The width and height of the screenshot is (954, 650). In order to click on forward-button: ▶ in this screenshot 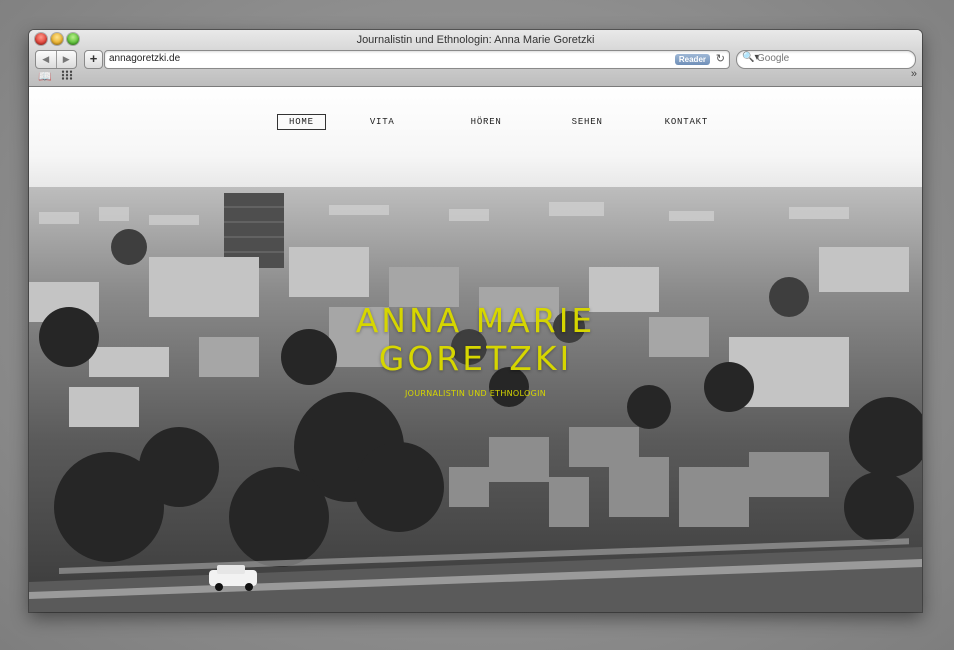, I will do `click(67, 59)`.